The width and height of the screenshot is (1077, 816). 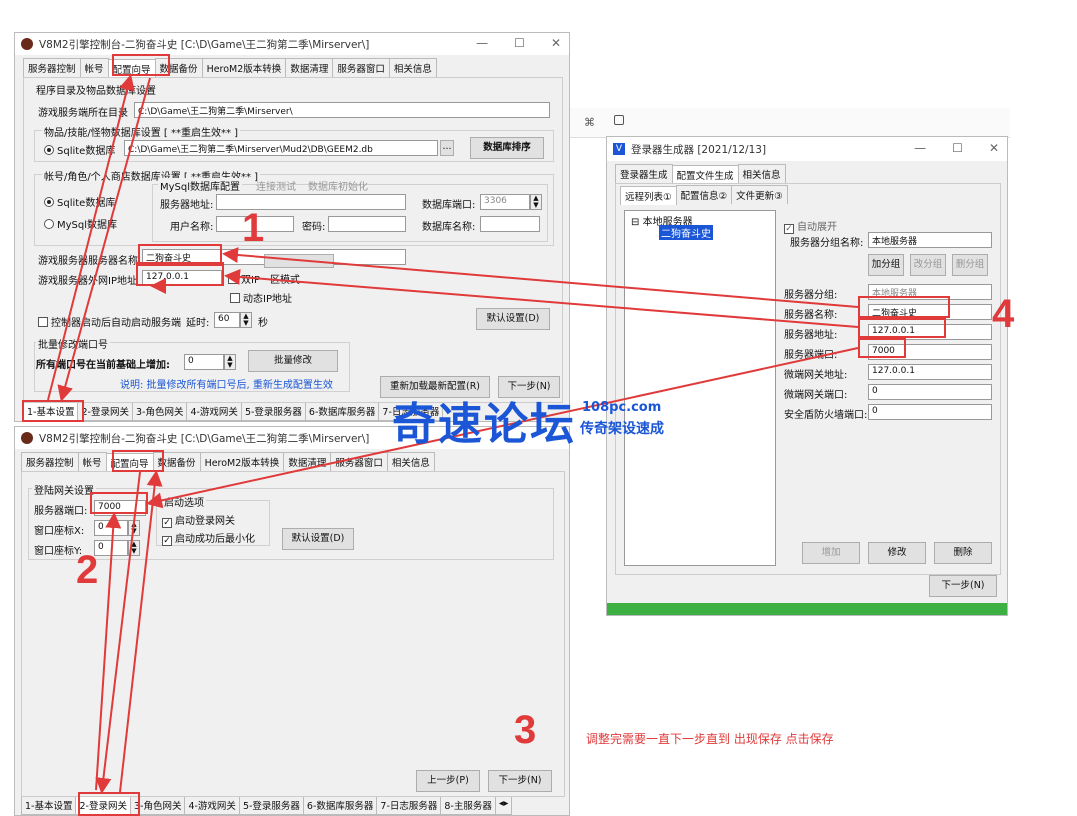 What do you see at coordinates (253, 228) in the screenshot?
I see `step-number-1: 1` at bounding box center [253, 228].